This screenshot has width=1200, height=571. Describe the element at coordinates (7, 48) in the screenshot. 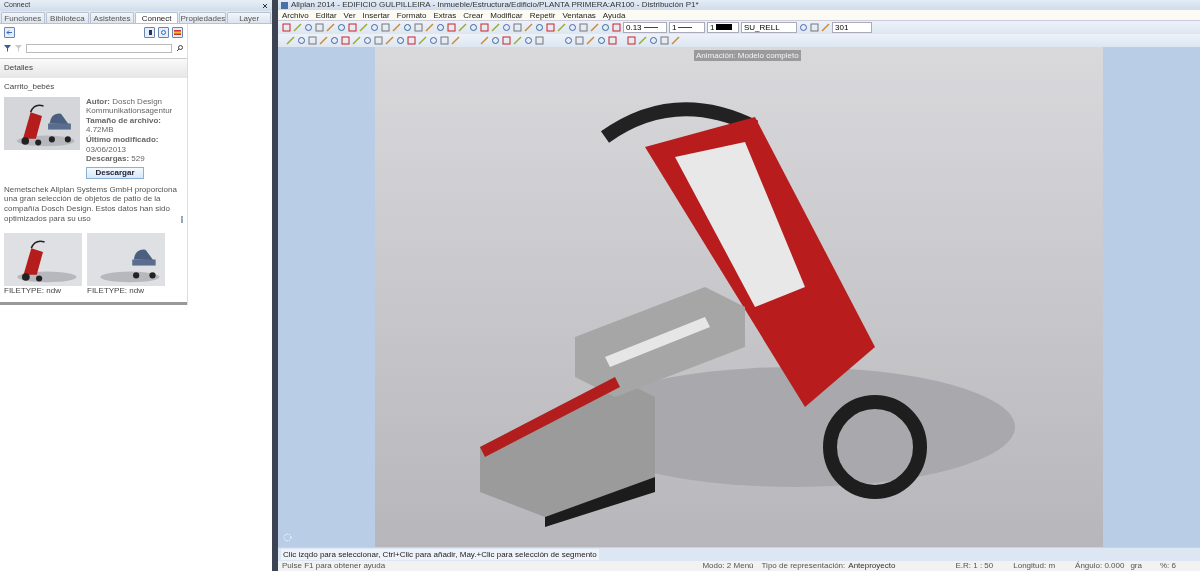

I see `filter-icon` at that location.